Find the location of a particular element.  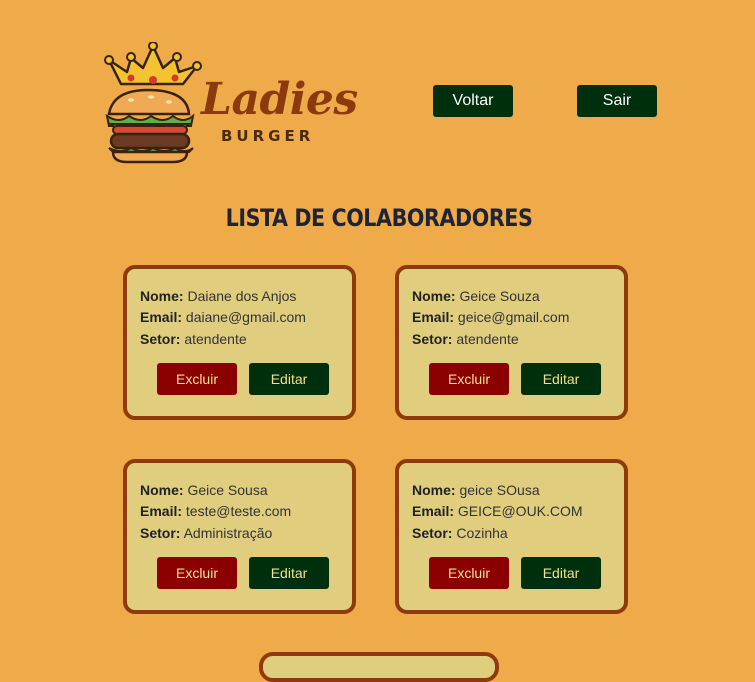

voltar-button: Voltar is located at coordinates (473, 101).